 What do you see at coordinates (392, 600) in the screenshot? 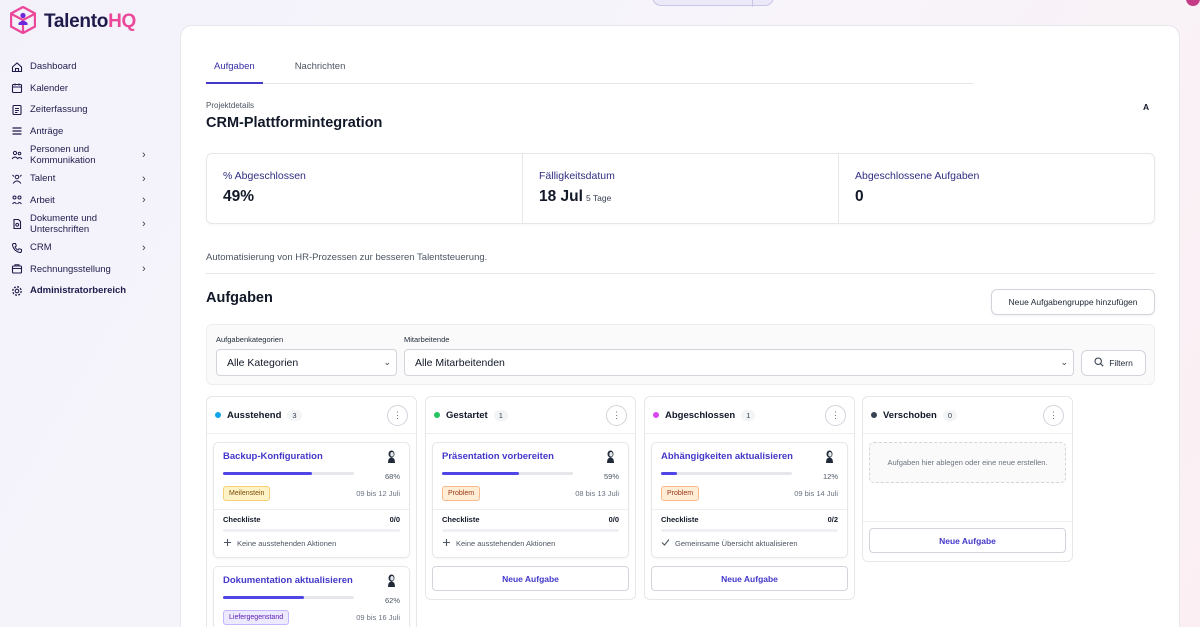
I see `progress-percent: 62%` at bounding box center [392, 600].